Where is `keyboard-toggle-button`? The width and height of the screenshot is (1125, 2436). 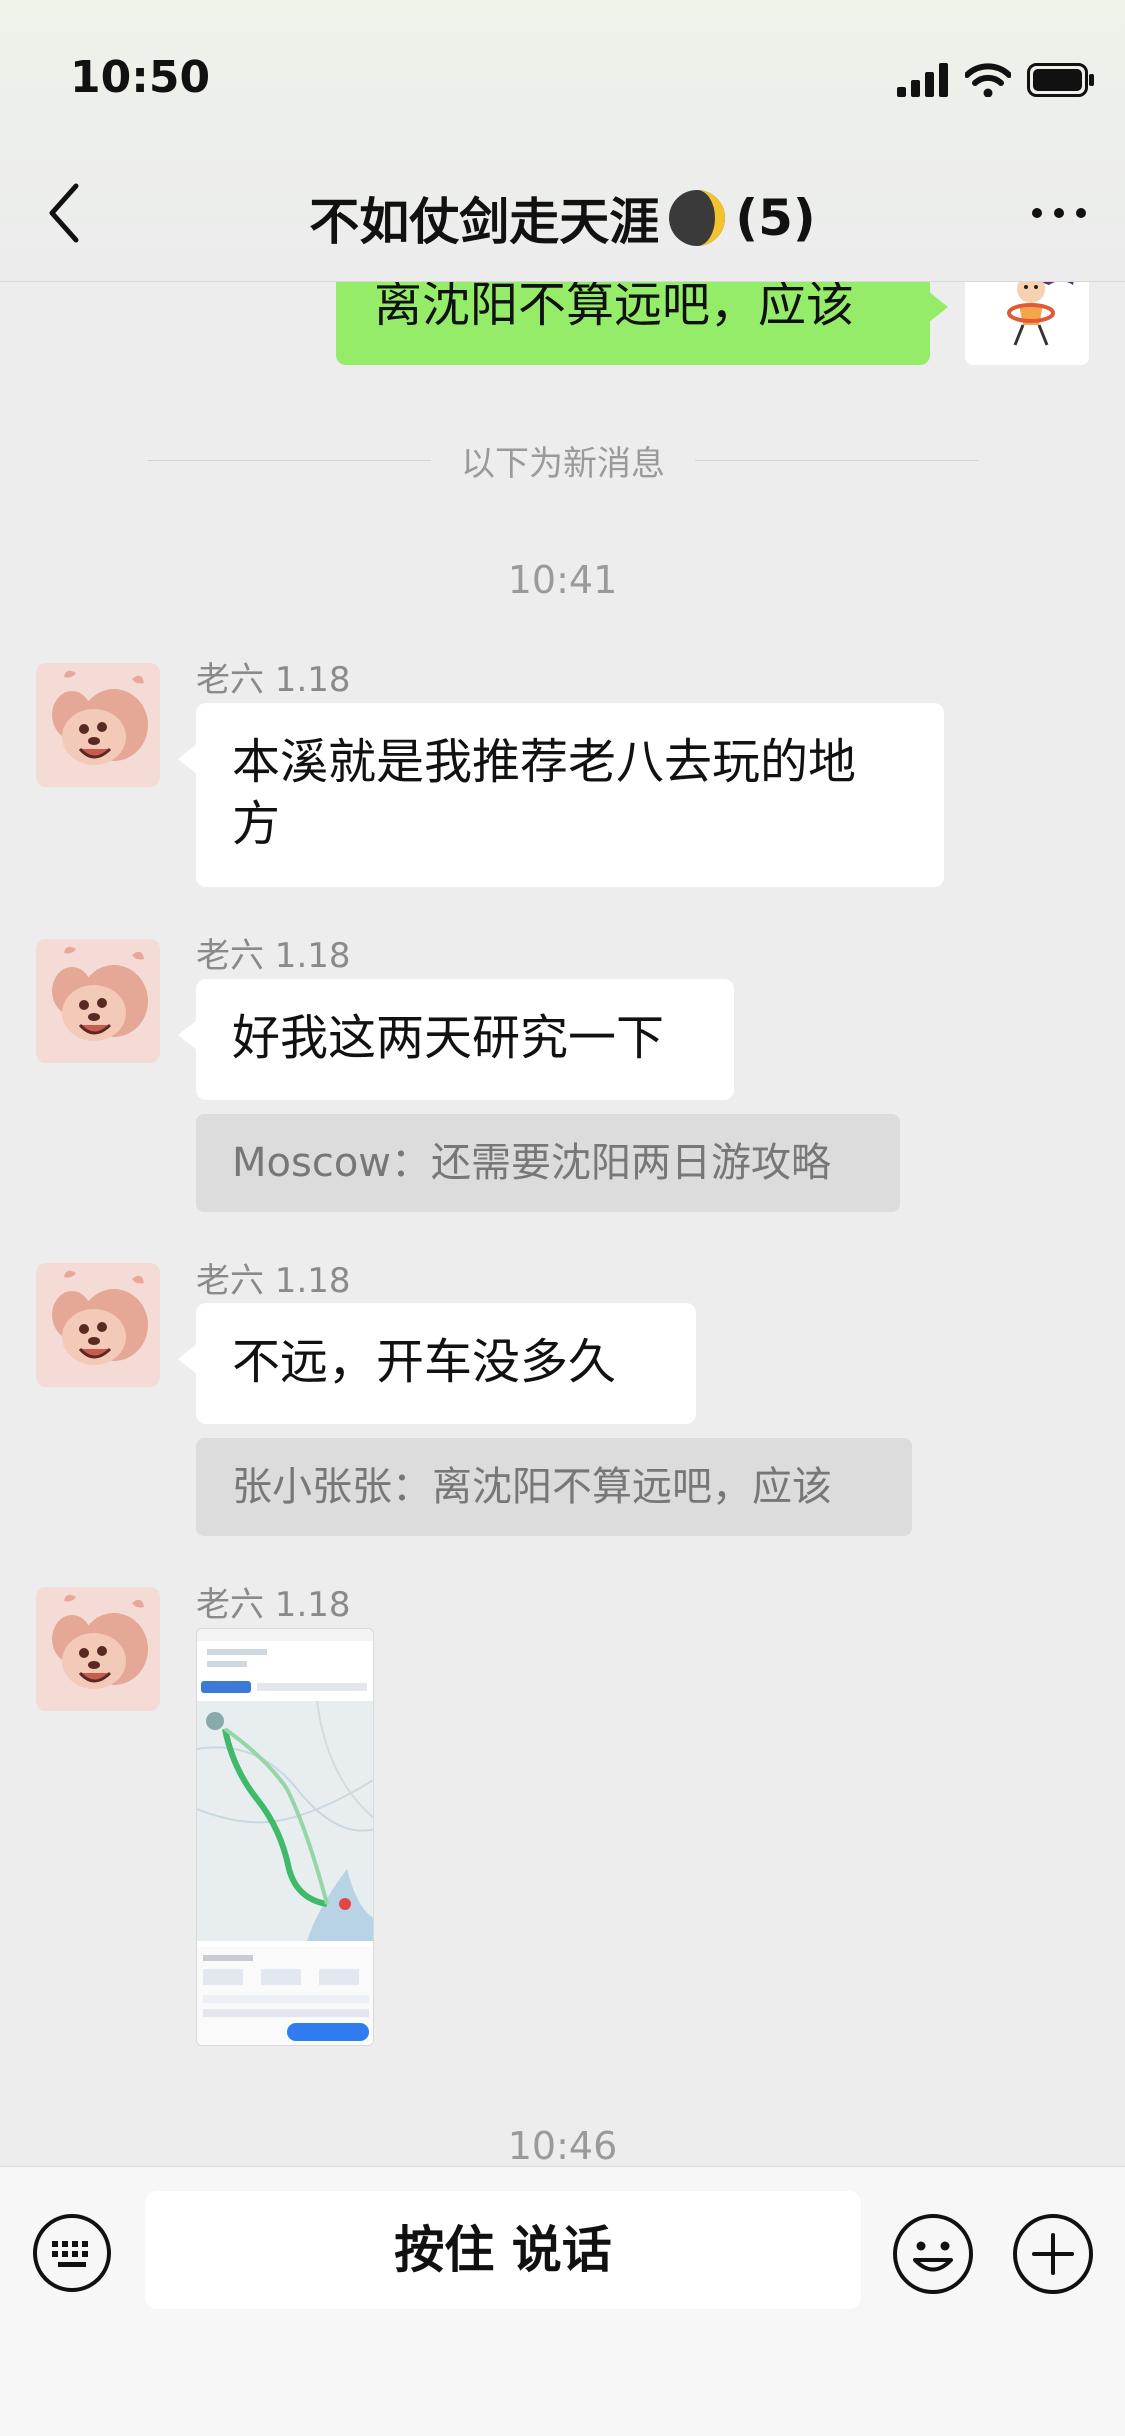
keyboard-toggle-button is located at coordinates (72, 2253).